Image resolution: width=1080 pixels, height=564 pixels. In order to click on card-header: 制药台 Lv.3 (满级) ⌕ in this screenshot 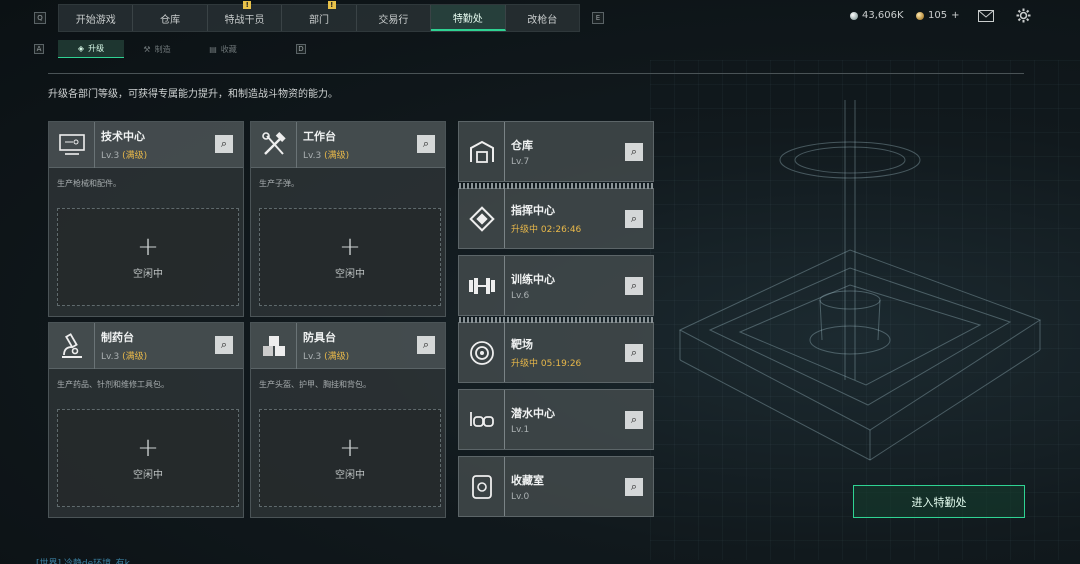, I will do `click(146, 345)`.